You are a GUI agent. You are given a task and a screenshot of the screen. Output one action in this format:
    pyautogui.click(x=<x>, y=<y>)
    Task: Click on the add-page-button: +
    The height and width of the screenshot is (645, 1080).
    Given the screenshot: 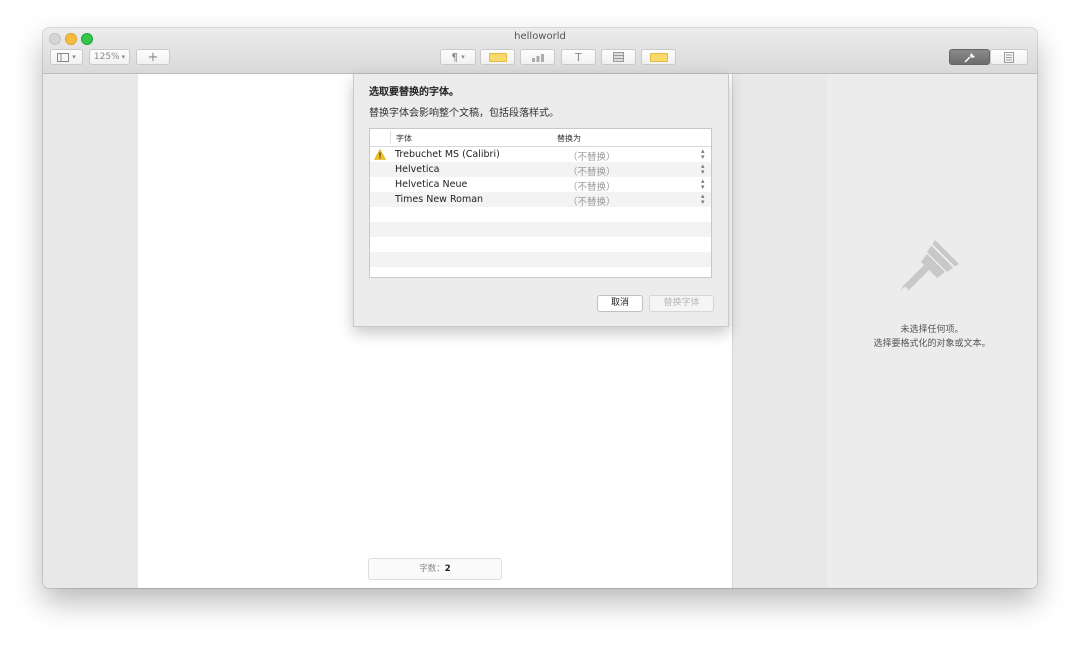 What is the action you would take?
    pyautogui.click(x=153, y=57)
    